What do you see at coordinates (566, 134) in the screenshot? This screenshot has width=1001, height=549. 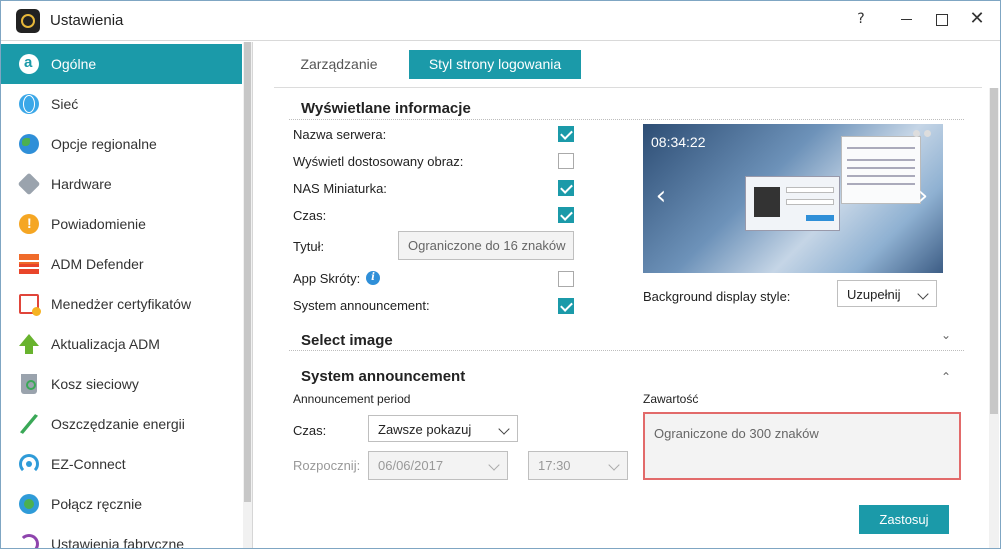 I see `server-name-checkbox` at bounding box center [566, 134].